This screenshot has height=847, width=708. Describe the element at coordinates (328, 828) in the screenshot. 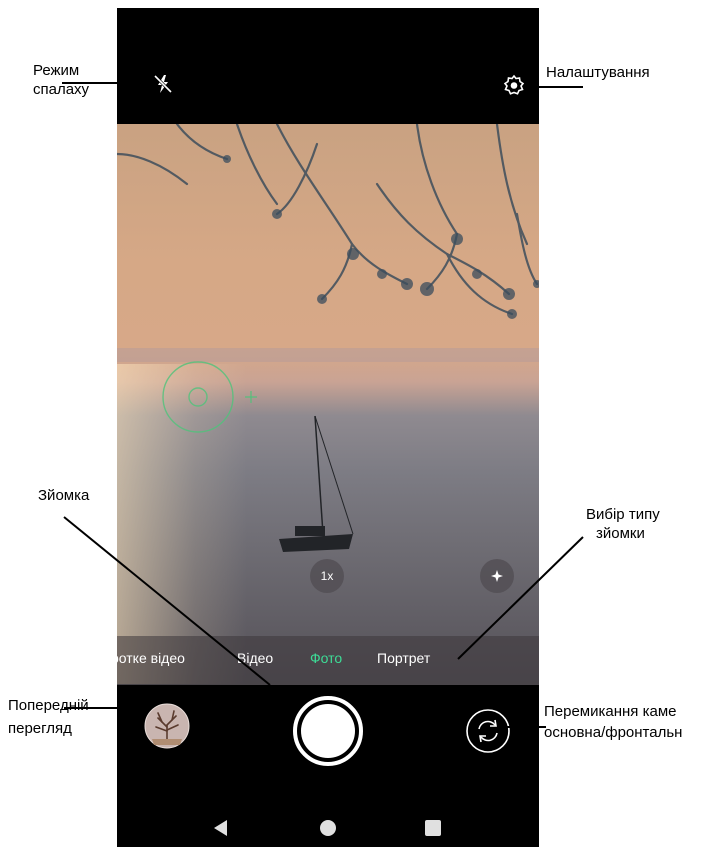

I see `nav-home-icon` at that location.